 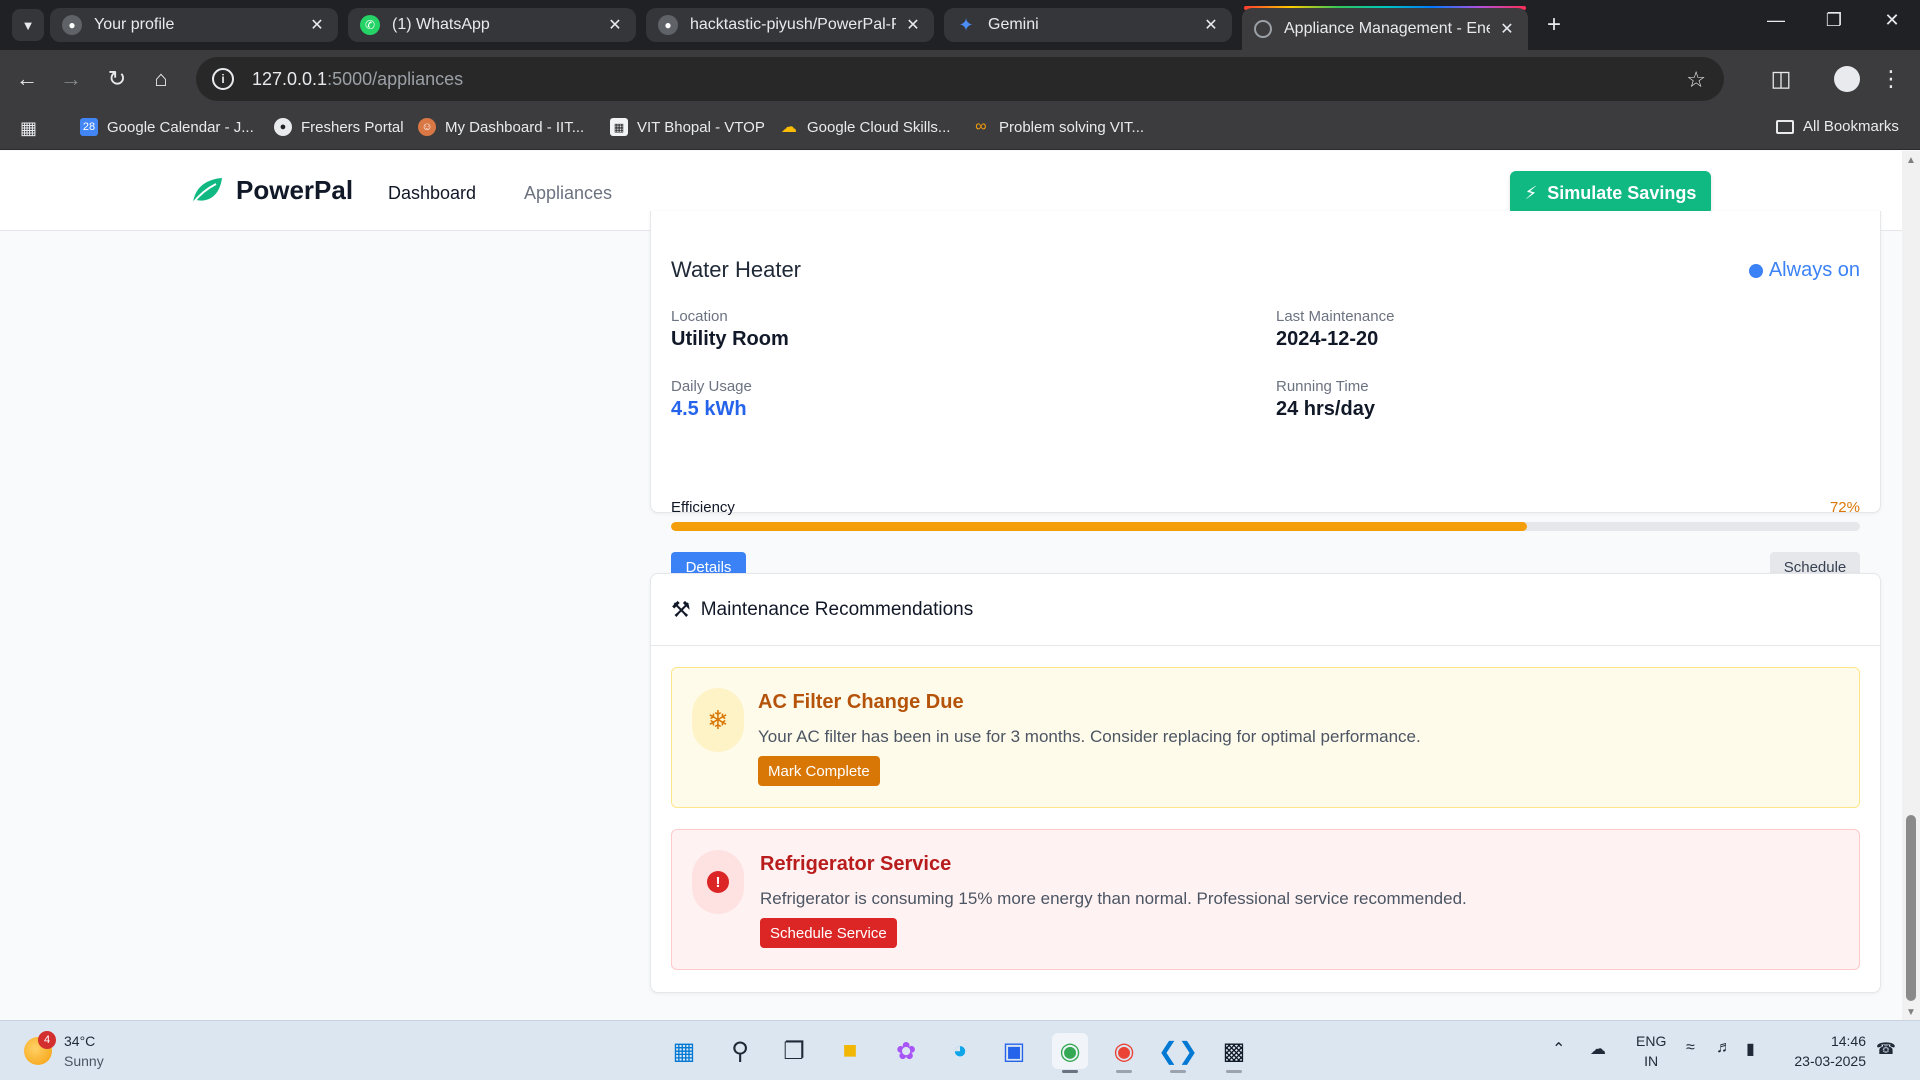 I want to click on tab-gemini: ✦ Gemini ✕, so click(x=1088, y=25).